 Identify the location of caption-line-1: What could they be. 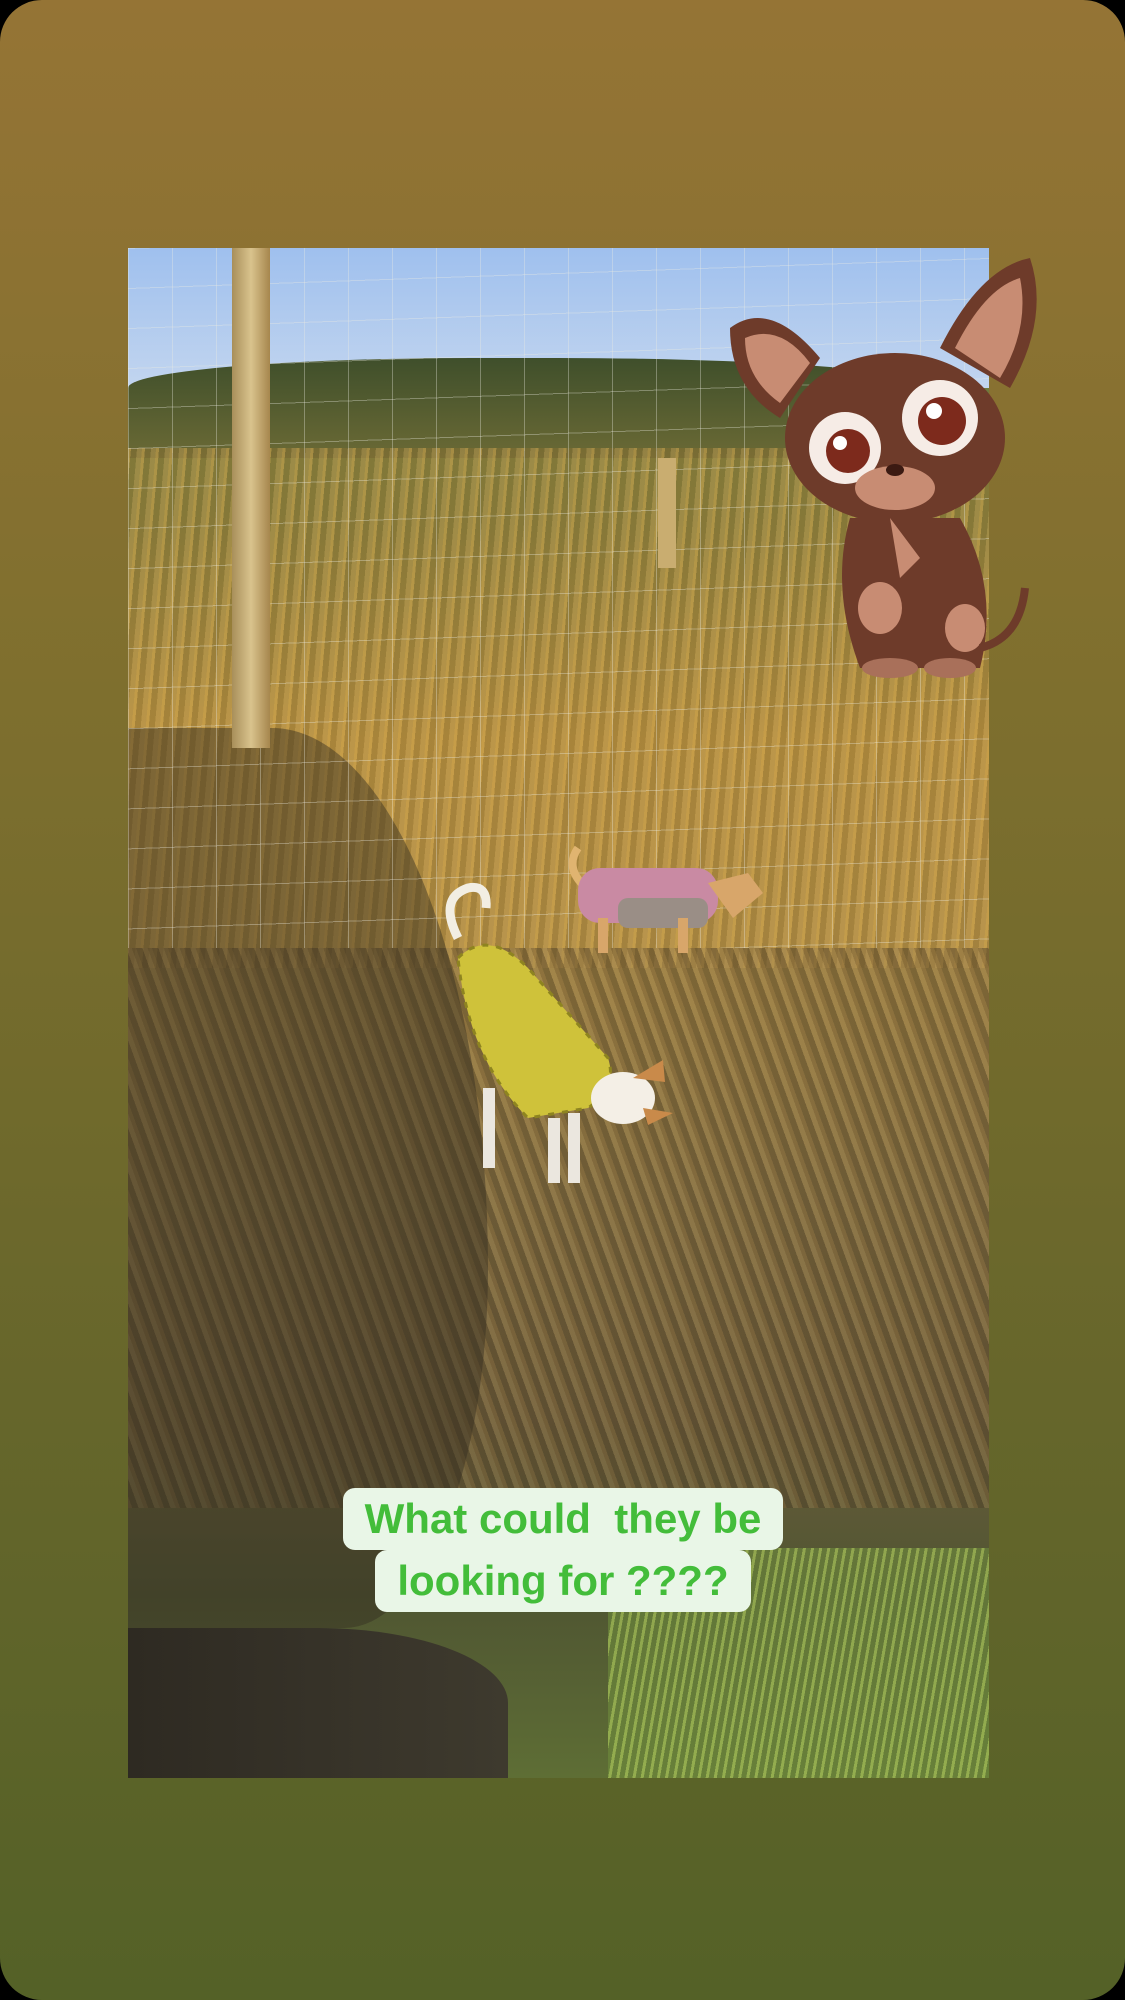
(563, 1519).